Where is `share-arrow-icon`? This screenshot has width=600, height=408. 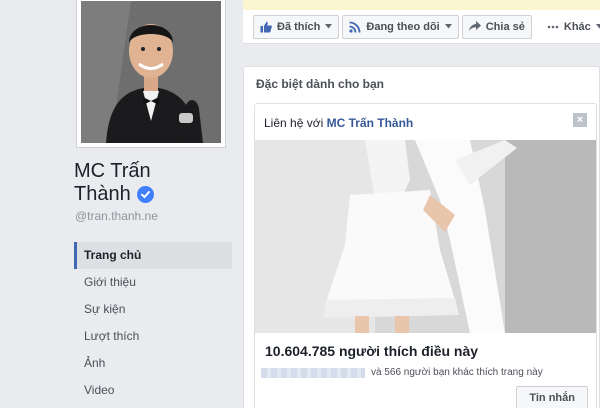
share-arrow-icon is located at coordinates (474, 26).